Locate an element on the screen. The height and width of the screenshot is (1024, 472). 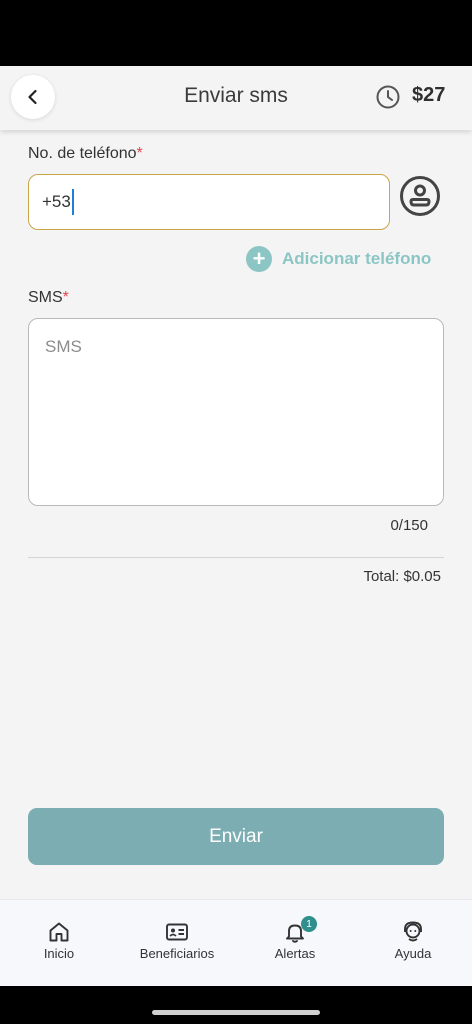
text-caret is located at coordinates (72, 202).